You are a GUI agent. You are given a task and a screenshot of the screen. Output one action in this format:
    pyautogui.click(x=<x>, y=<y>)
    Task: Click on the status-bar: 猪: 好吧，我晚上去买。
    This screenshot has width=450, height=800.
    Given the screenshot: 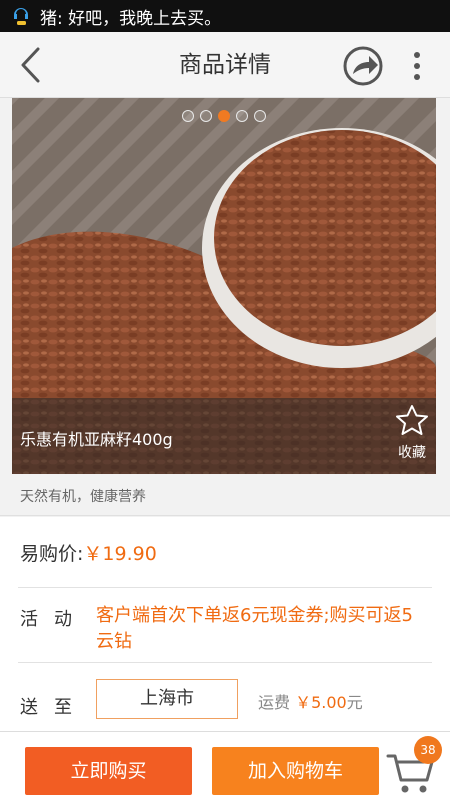 What is the action you would take?
    pyautogui.click(x=225, y=16)
    